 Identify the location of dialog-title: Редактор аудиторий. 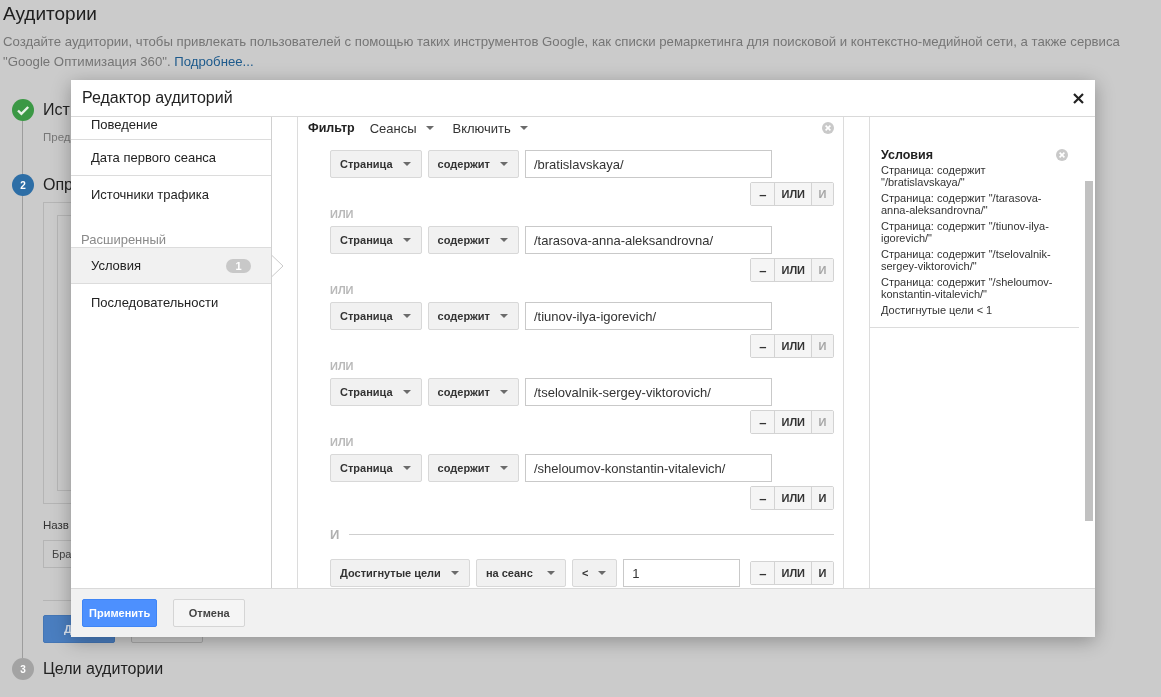
(157, 98).